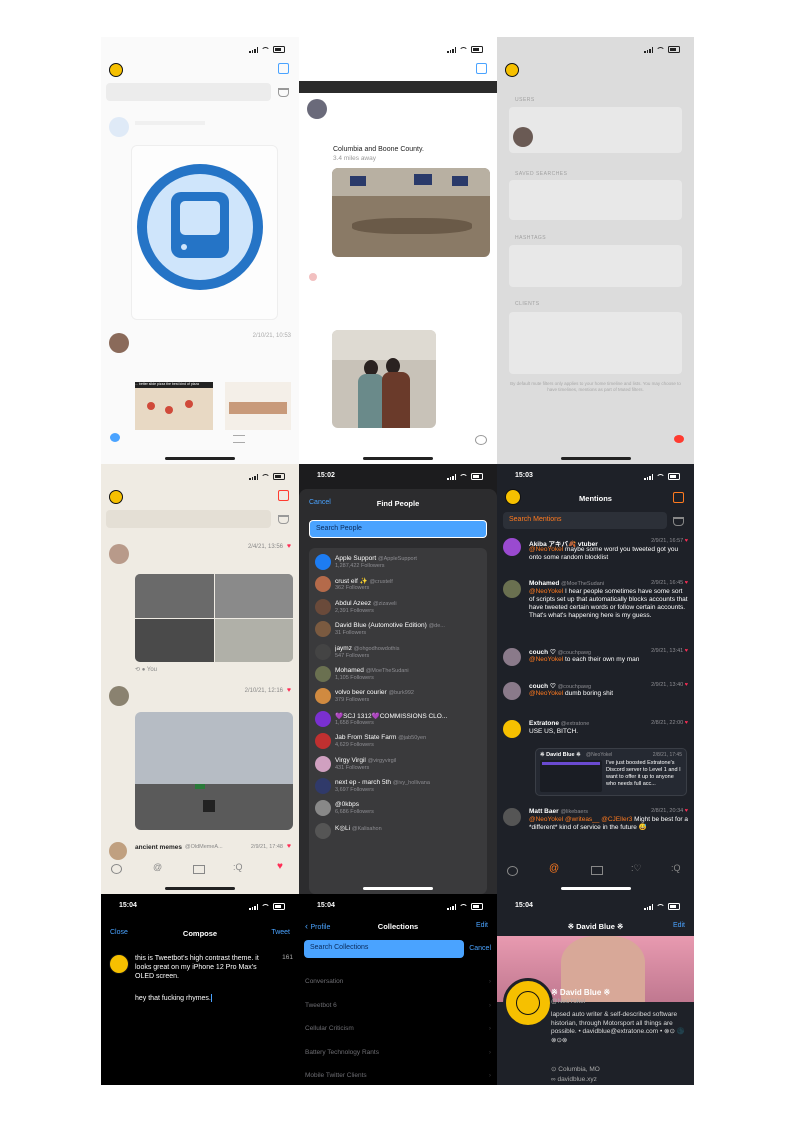  Describe the element at coordinates (399, 809) in the screenshot. I see `person-row: @0kbps 6,686 Followers` at that location.